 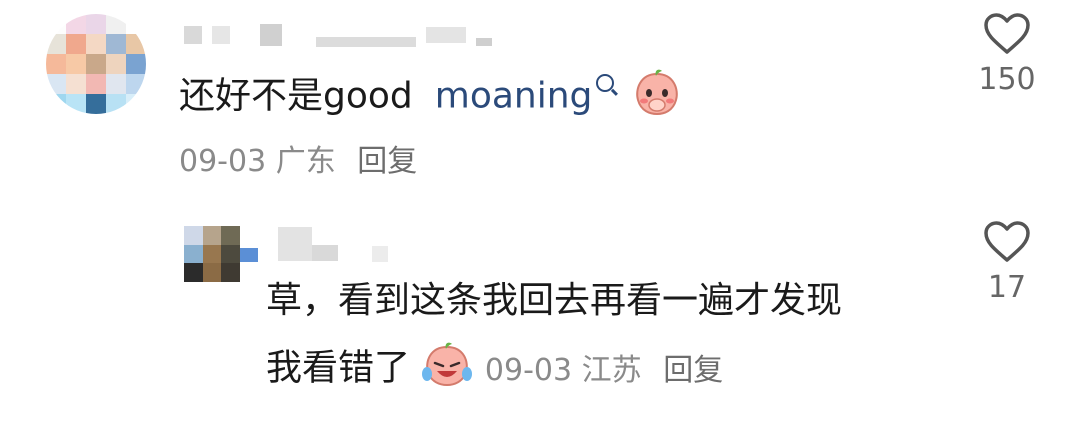 I want to click on comment-text-line1: 草，看到这条我回去再看一遍才发现, so click(x=554, y=300).